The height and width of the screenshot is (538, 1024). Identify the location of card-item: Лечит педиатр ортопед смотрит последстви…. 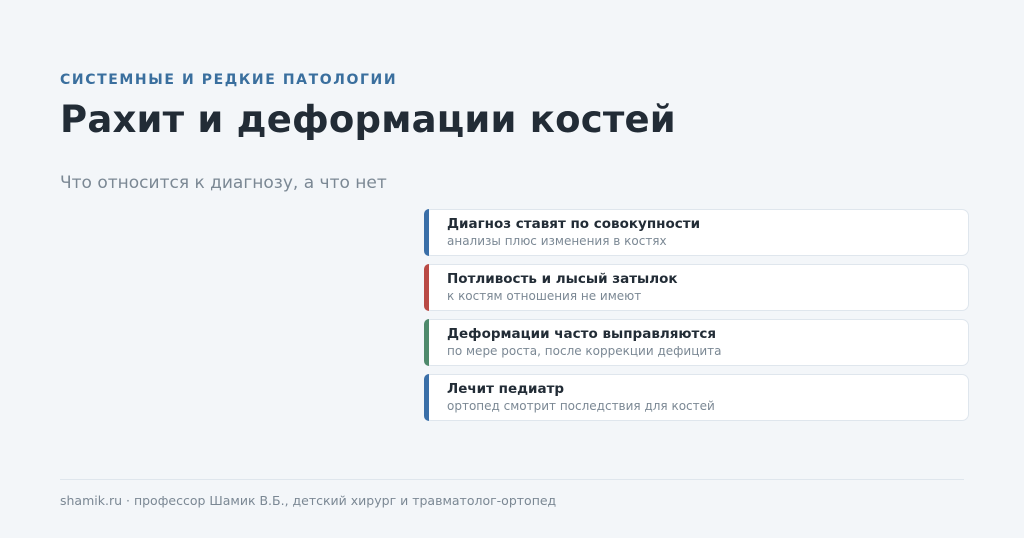
(696, 397).